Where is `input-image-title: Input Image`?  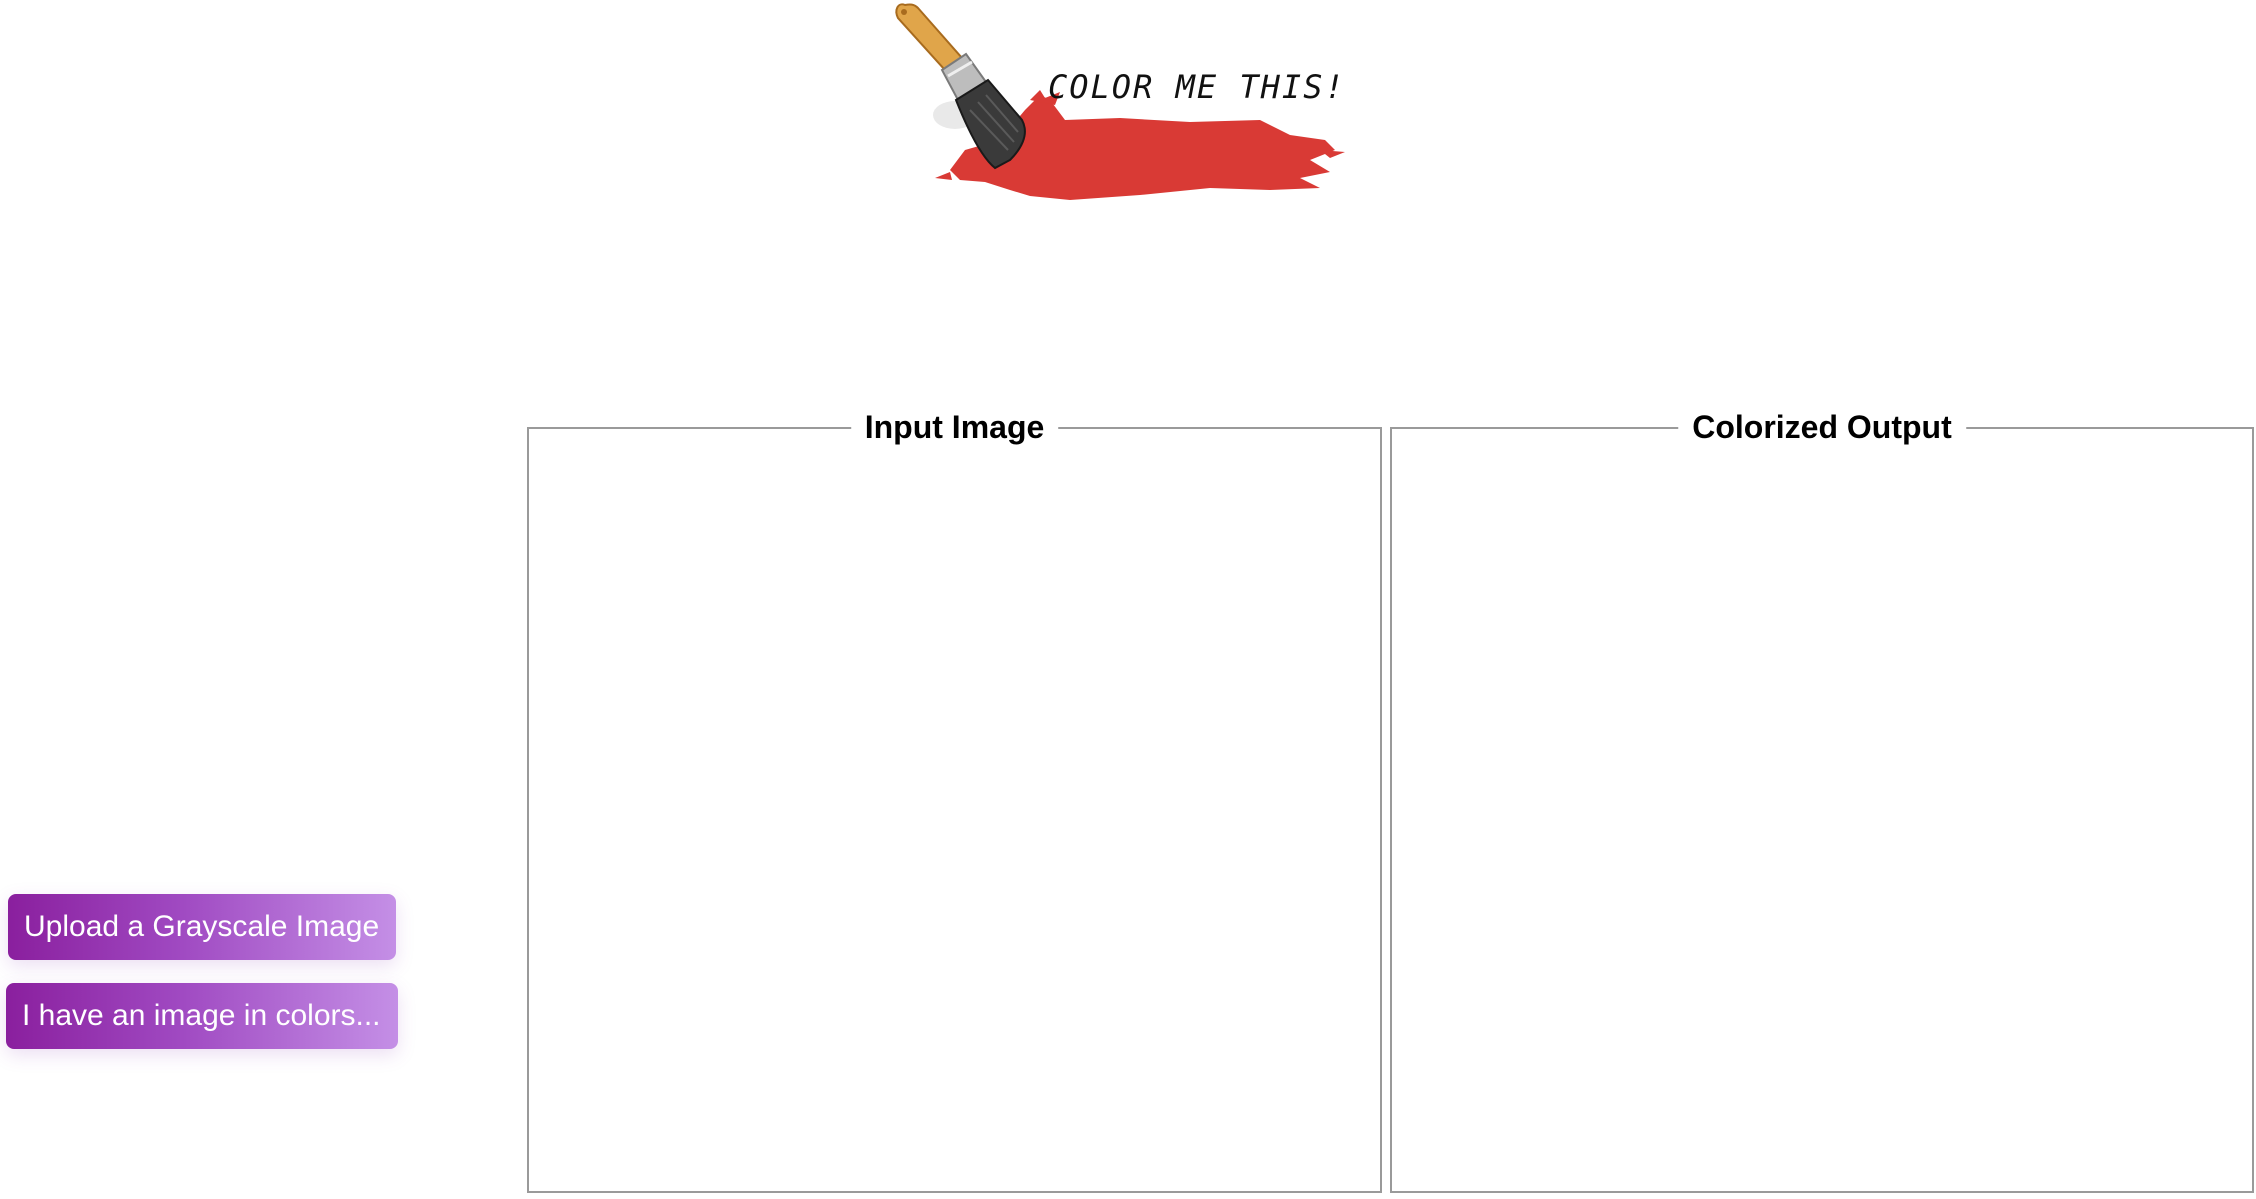
input-image-title: Input Image is located at coordinates (954, 427).